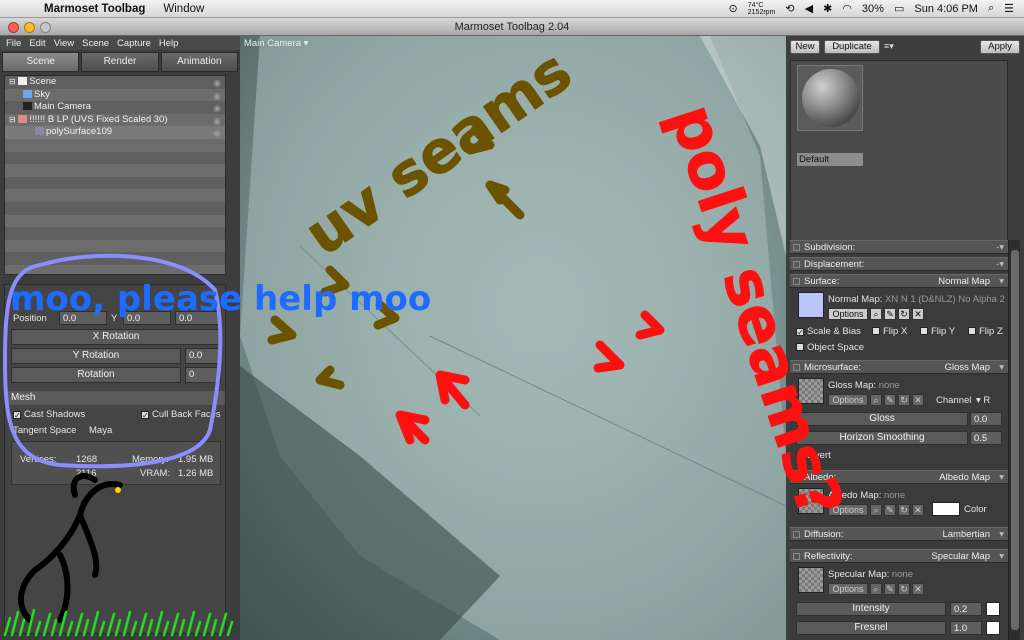 The width and height of the screenshot is (1024, 640). What do you see at coordinates (899, 367) in the screenshot?
I see `microsurface-header: Microsurface: Gloss Map ▾` at bounding box center [899, 367].